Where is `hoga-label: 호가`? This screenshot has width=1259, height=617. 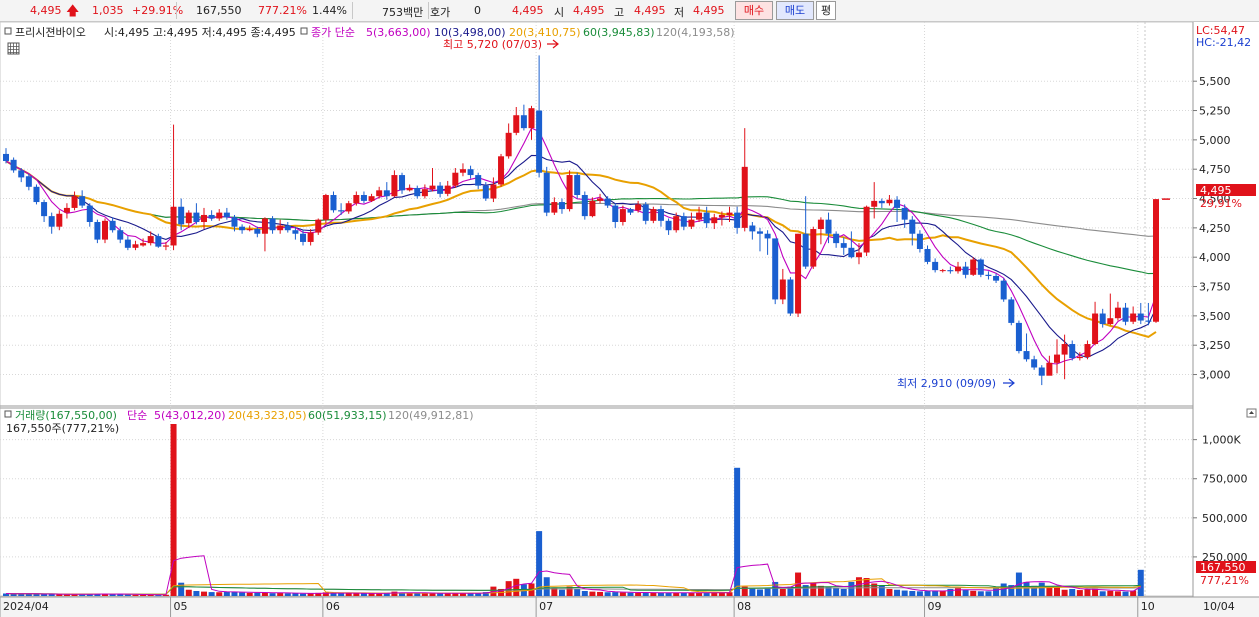
hoga-label: 호가 is located at coordinates (440, 12).